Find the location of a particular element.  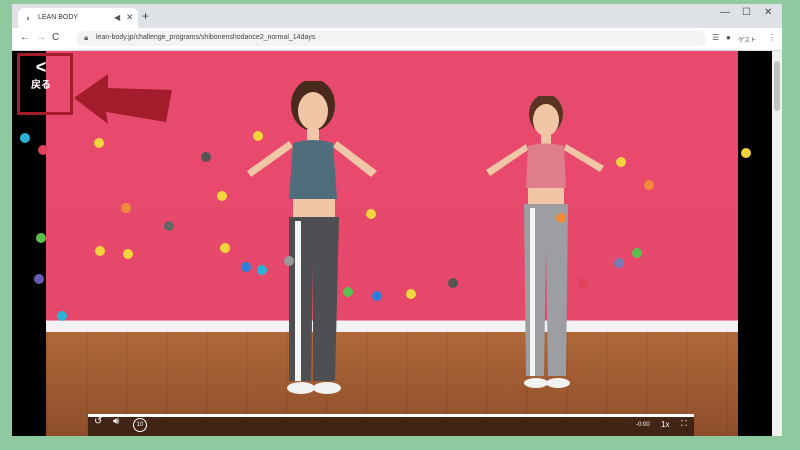

browser-tab: ◐ LEAN BODY ◀ ✕ is located at coordinates (78, 18).